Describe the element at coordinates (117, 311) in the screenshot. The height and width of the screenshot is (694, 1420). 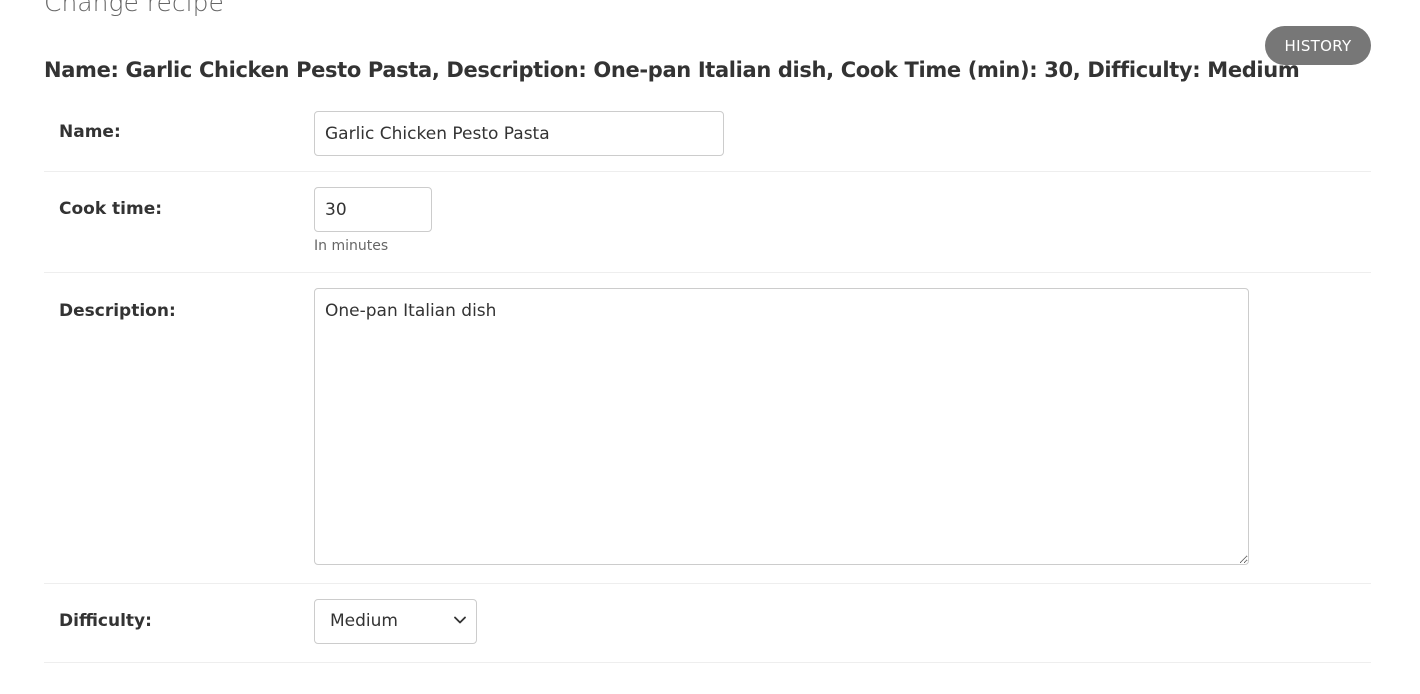
I see `description-label: Description:` at that location.